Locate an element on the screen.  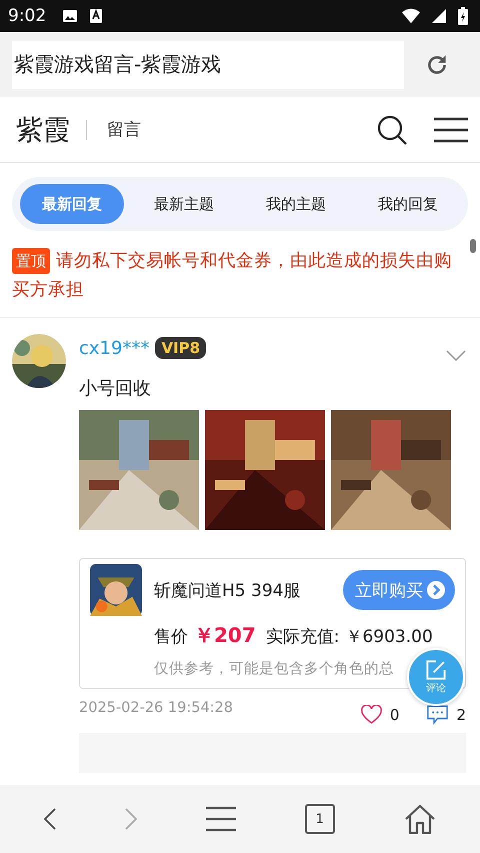
pinned-badge: 置顶 is located at coordinates (31, 261).